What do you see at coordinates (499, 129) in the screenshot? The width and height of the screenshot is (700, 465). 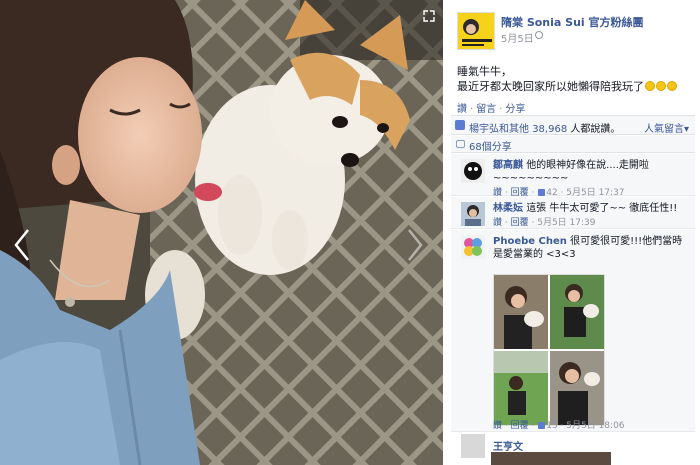 I see `likers-link: 楊宇弘和其他` at bounding box center [499, 129].